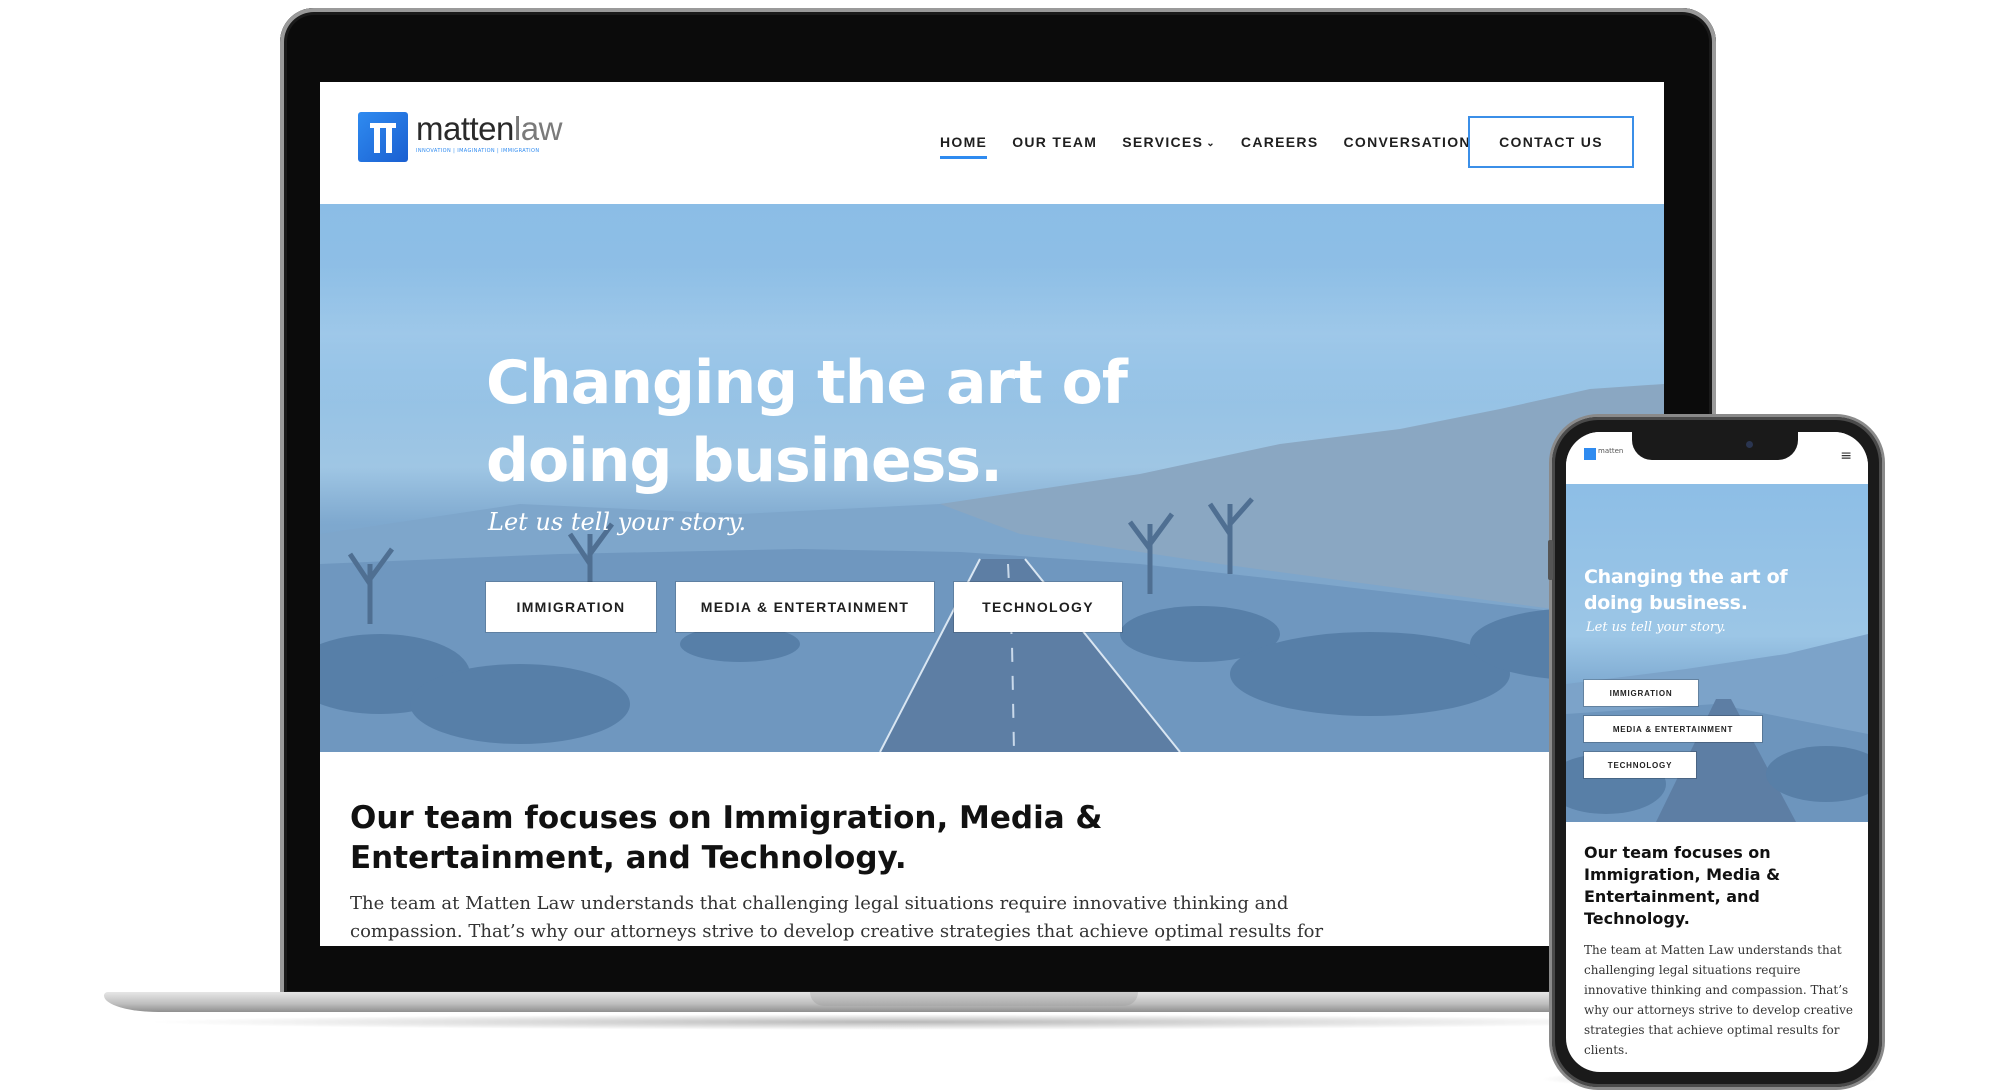  I want to click on immigration-button: IMMIGRATION, so click(571, 607).